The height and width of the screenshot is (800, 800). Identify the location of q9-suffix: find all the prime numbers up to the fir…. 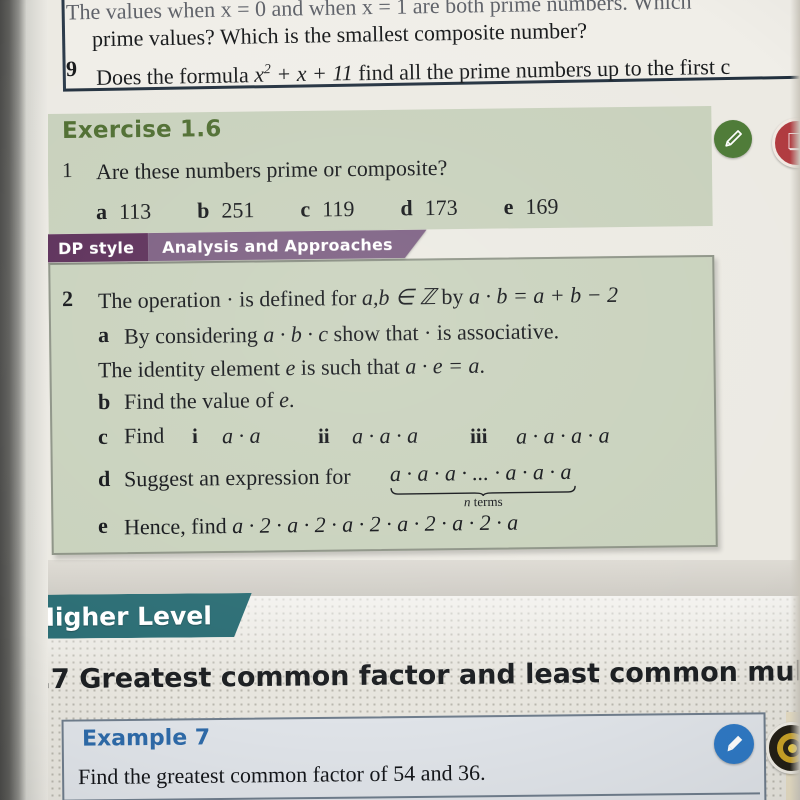
(541, 69).